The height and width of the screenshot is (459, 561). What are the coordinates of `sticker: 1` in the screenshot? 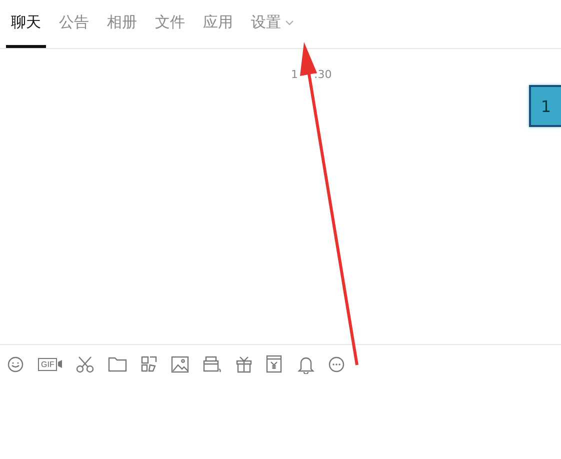 It's located at (545, 106).